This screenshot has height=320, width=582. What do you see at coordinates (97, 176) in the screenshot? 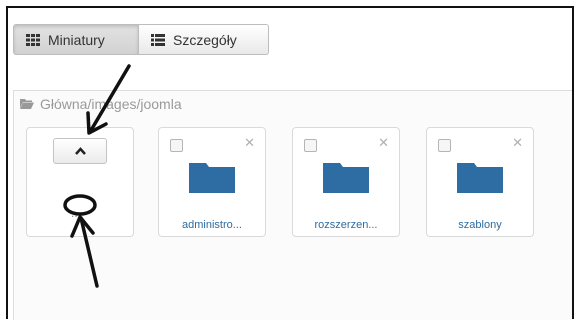
I see `annotation-overlay` at bounding box center [97, 176].